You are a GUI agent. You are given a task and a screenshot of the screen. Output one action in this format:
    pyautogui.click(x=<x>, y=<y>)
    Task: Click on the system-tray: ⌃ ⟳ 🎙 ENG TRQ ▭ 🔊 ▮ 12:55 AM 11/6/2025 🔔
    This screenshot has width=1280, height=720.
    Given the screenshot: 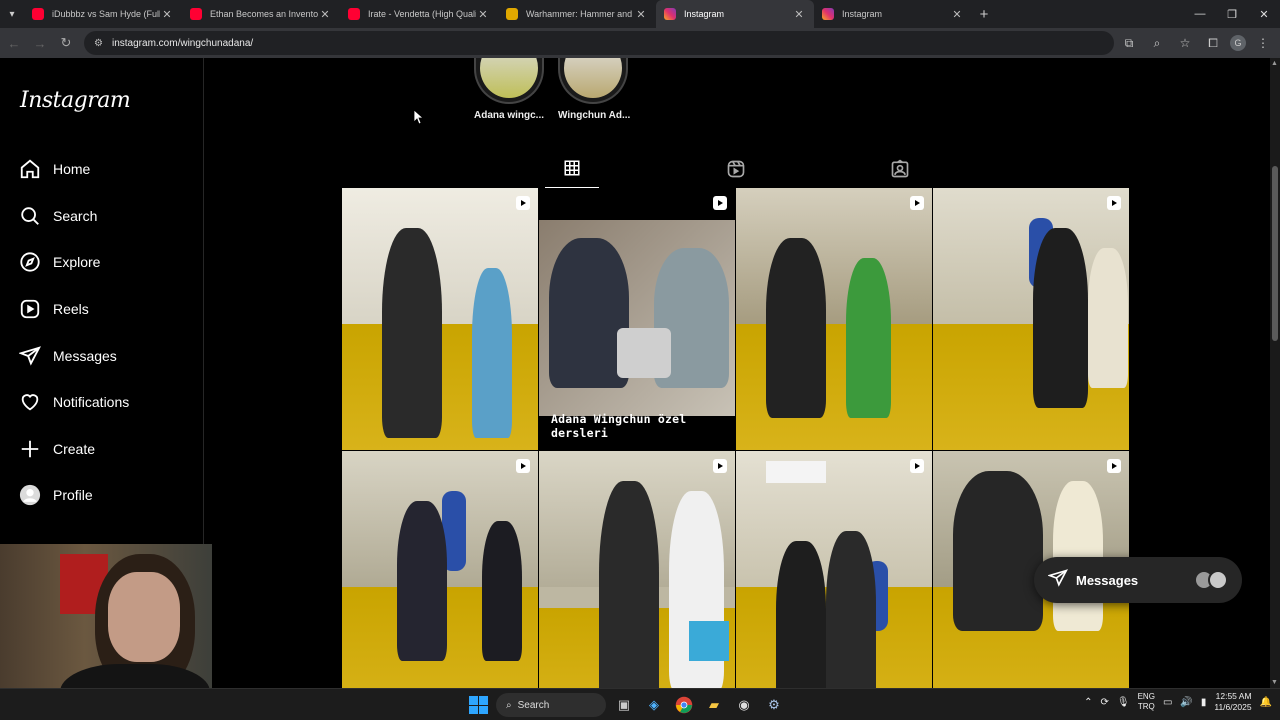 What is the action you would take?
    pyautogui.click(x=1178, y=702)
    